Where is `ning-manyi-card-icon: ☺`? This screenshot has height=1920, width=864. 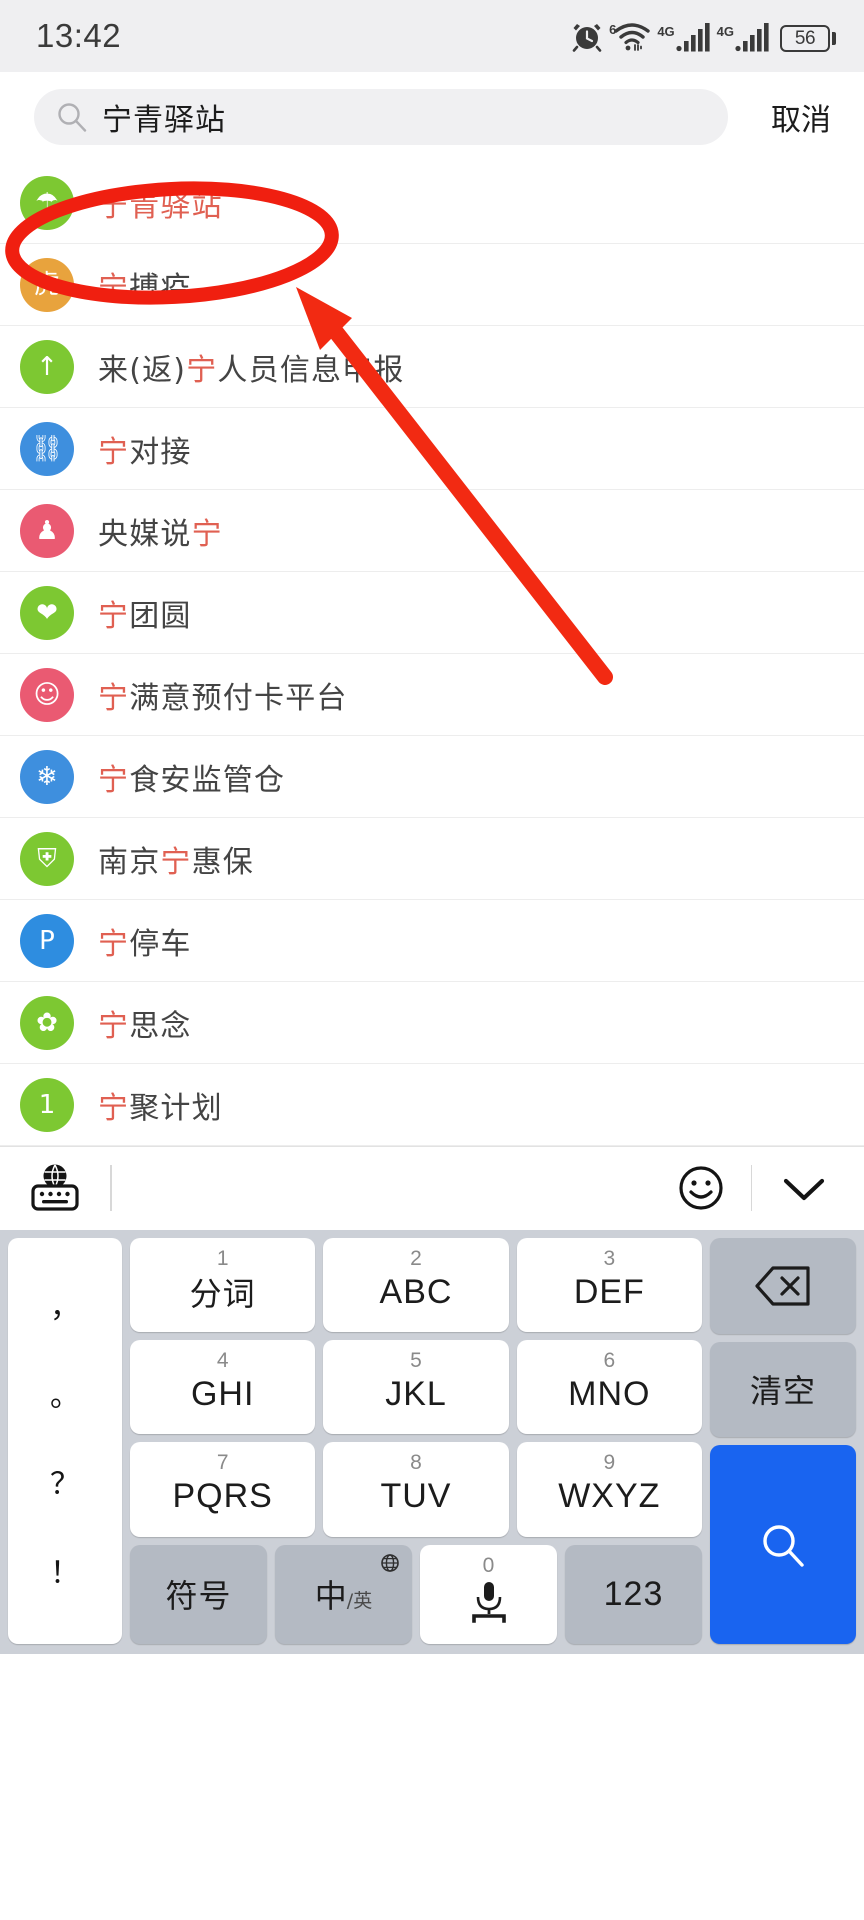
ning-manyi-card-icon: ☺ is located at coordinates (47, 695).